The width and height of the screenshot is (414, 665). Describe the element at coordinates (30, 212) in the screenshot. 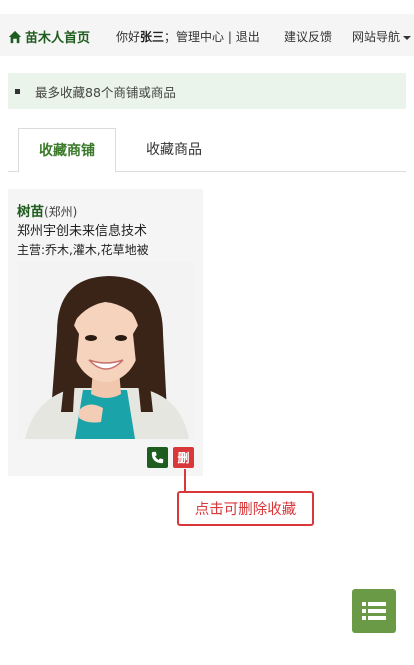

I see `shop-name: 树苗` at that location.